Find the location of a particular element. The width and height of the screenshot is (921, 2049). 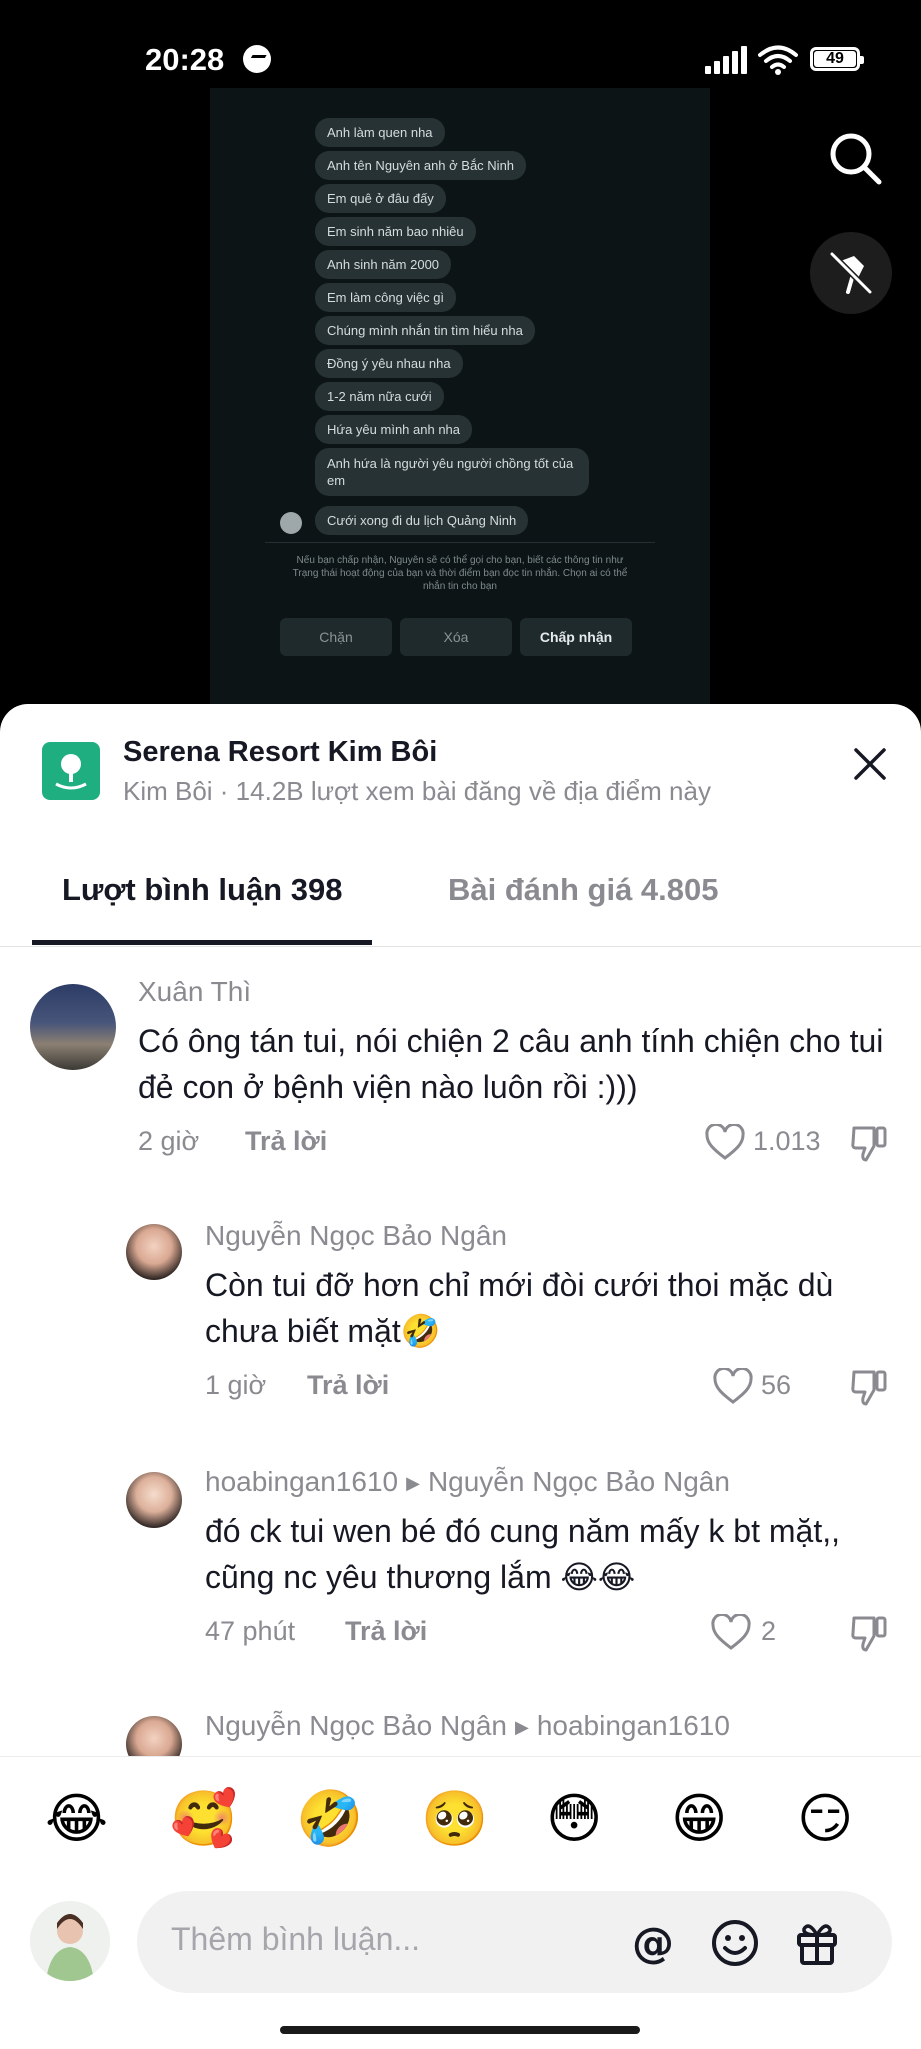

emoji-smirk: 😏 is located at coordinates (825, 1819).